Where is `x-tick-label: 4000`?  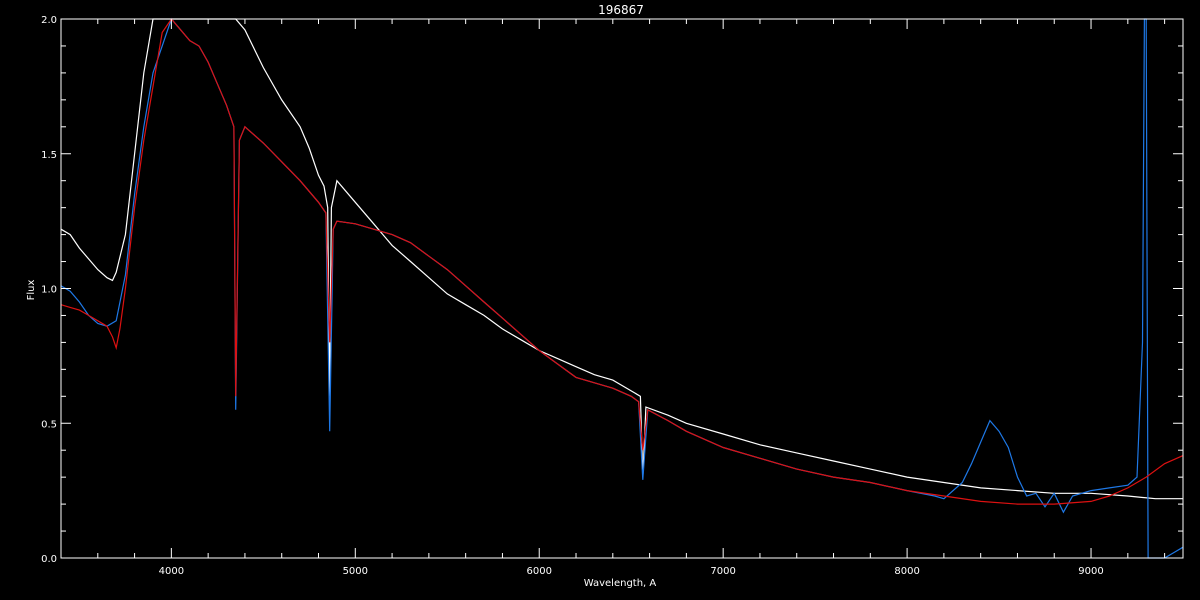
x-tick-label: 4000 is located at coordinates (171, 571).